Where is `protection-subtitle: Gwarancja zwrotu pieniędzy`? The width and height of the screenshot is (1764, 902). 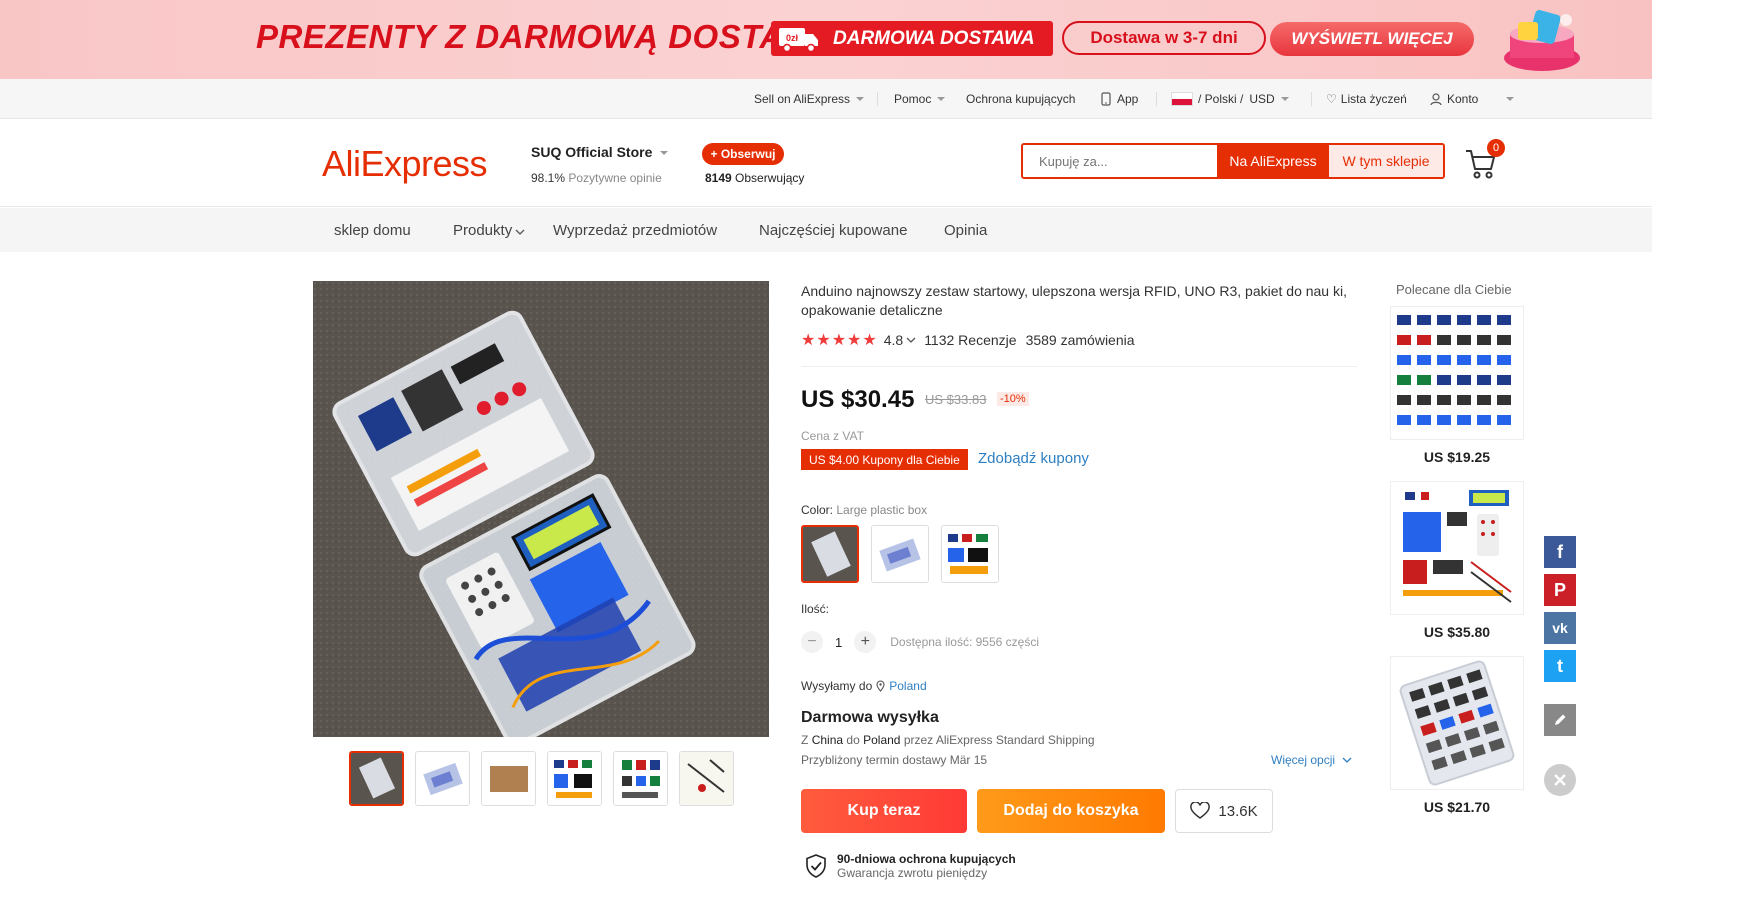 protection-subtitle: Gwarancja zwrotu pieniędzy is located at coordinates (912, 873).